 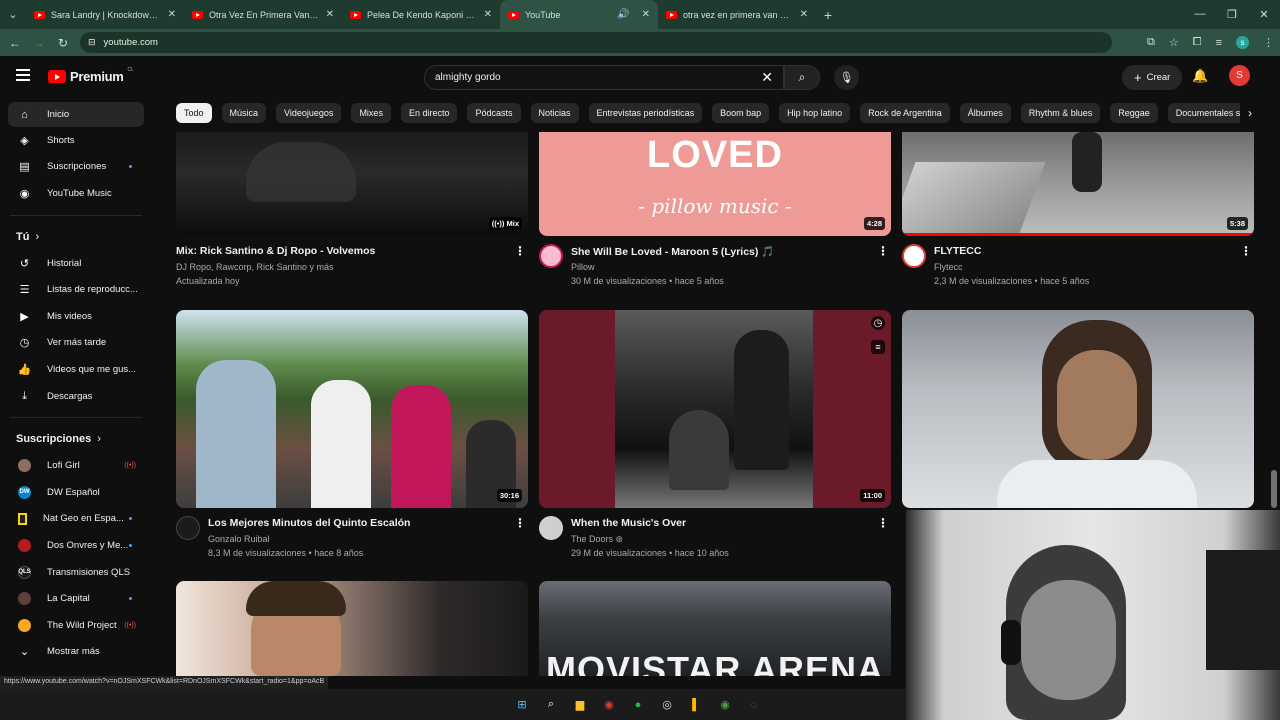 What do you see at coordinates (878, 323) in the screenshot?
I see `watch-later-icon: ◷` at bounding box center [878, 323].